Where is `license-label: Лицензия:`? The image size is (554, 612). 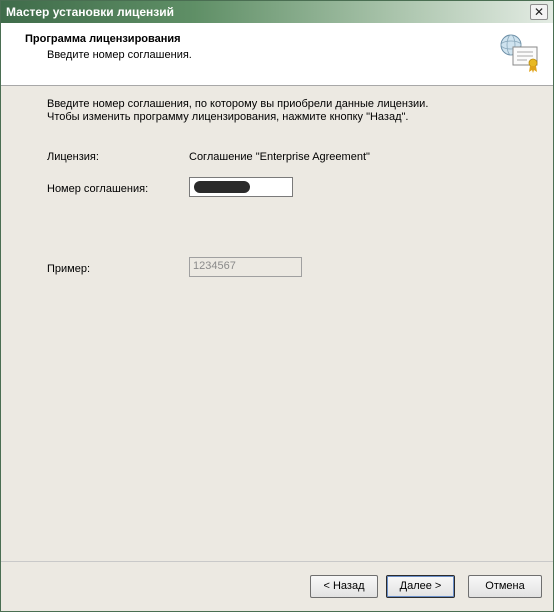
license-label: Лицензия: is located at coordinates (73, 157).